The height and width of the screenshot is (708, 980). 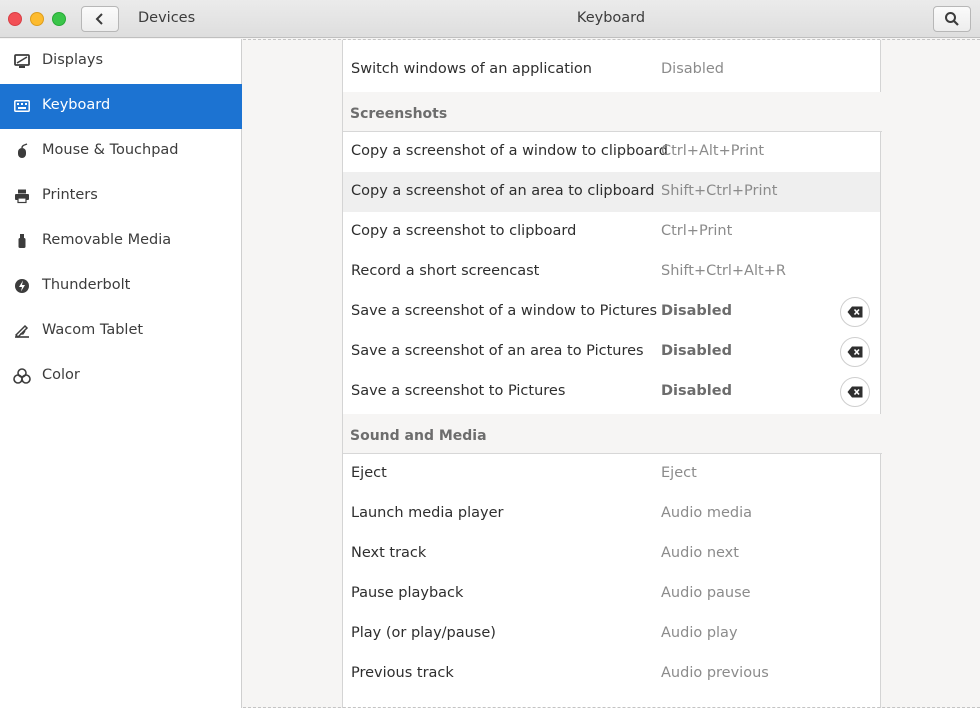 I want to click on shortcut-accel: Audio next, so click(x=700, y=553).